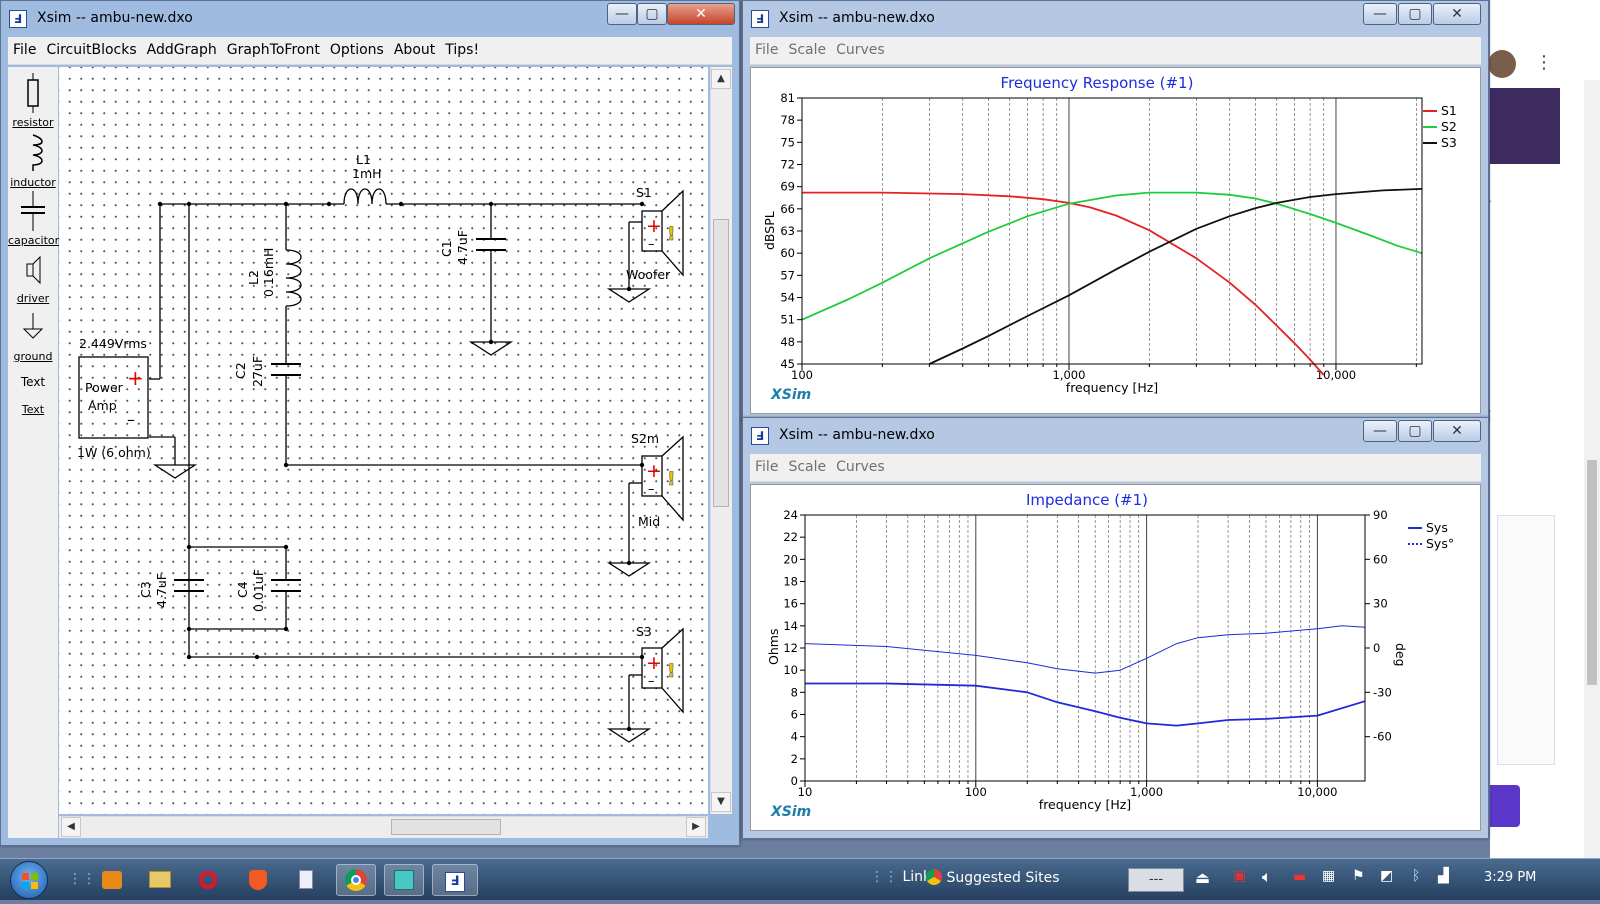 This screenshot has width=1600, height=904. What do you see at coordinates (1085, 704) in the screenshot?
I see `series-line-sys` at bounding box center [1085, 704].